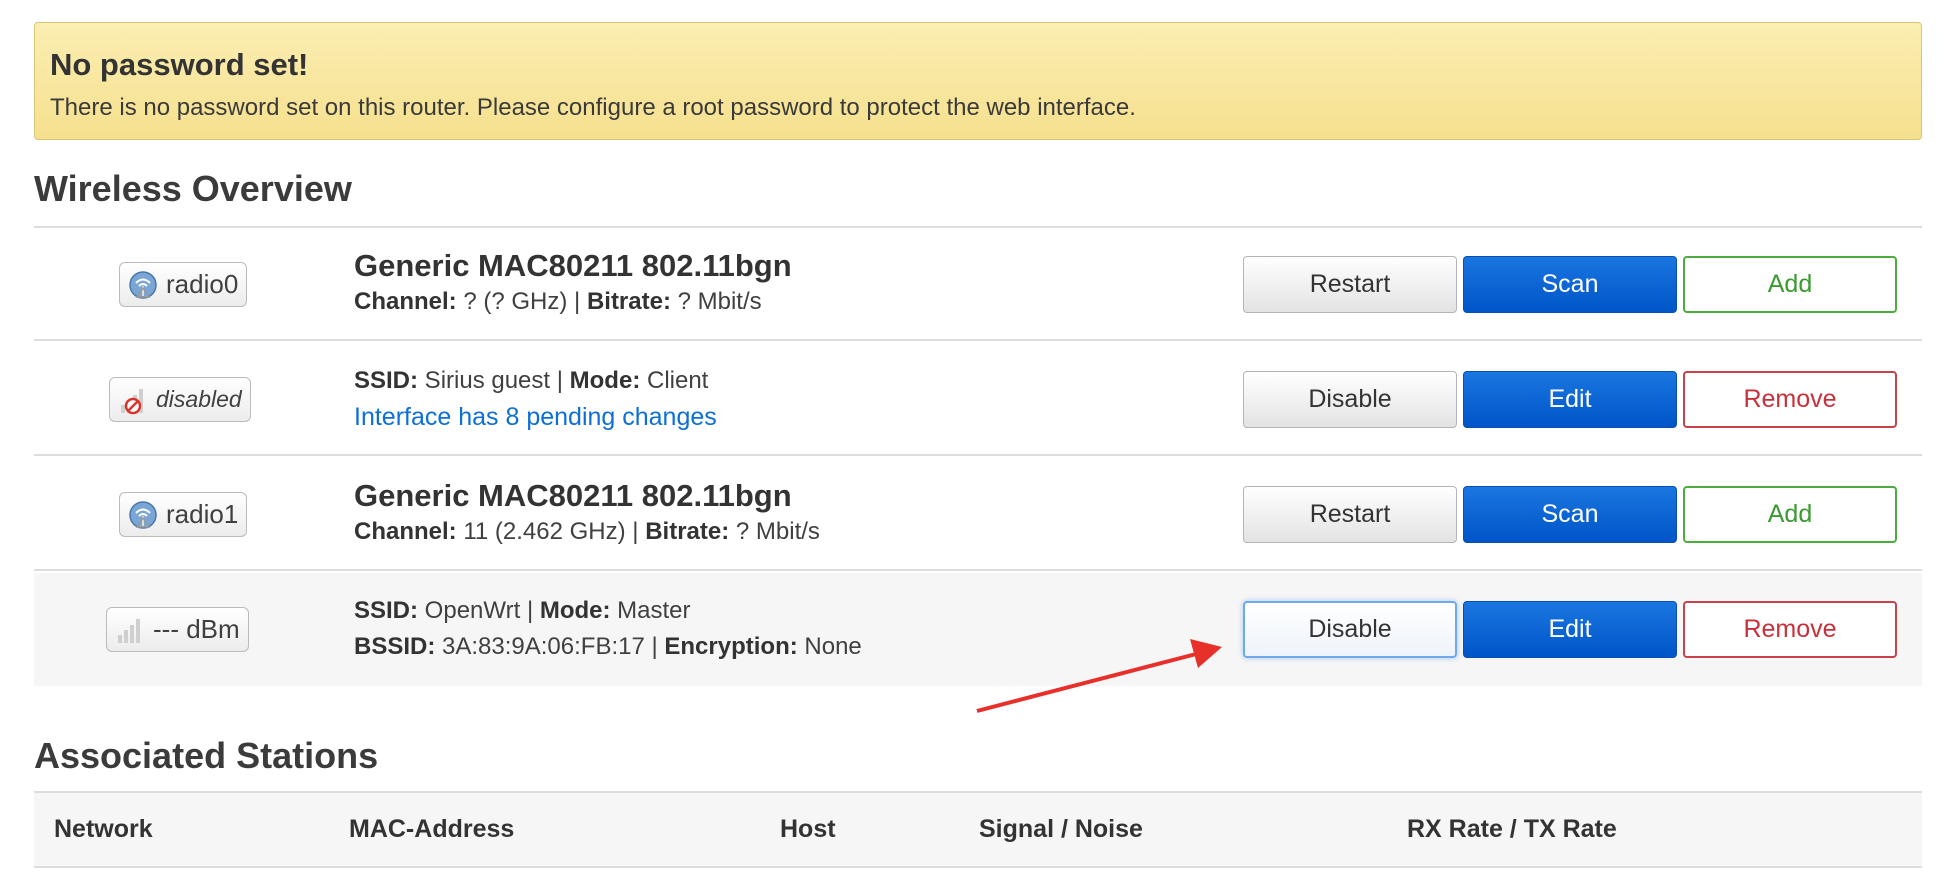 The image size is (1952, 880). I want to click on channel-value: ? (? GHz) |, so click(521, 301).